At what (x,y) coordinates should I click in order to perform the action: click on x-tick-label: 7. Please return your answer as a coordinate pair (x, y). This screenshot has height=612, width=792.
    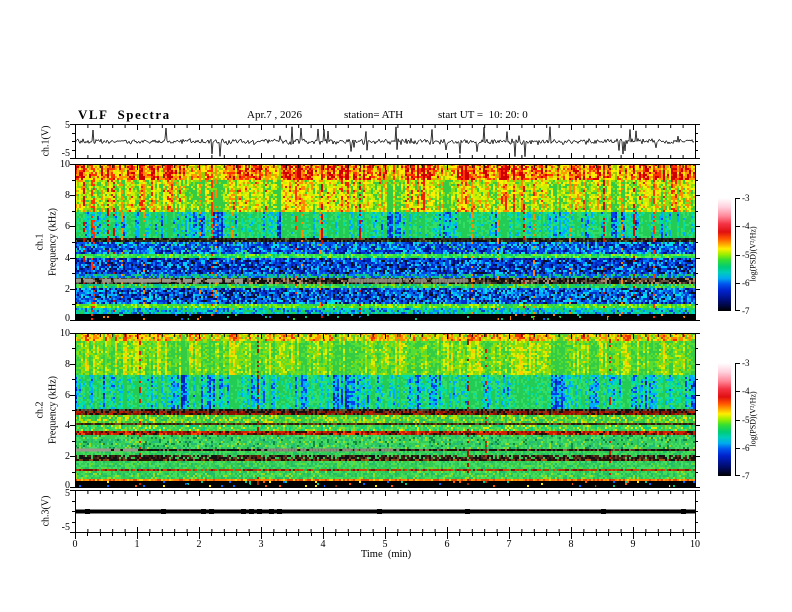
    Looking at the image, I should click on (509, 544).